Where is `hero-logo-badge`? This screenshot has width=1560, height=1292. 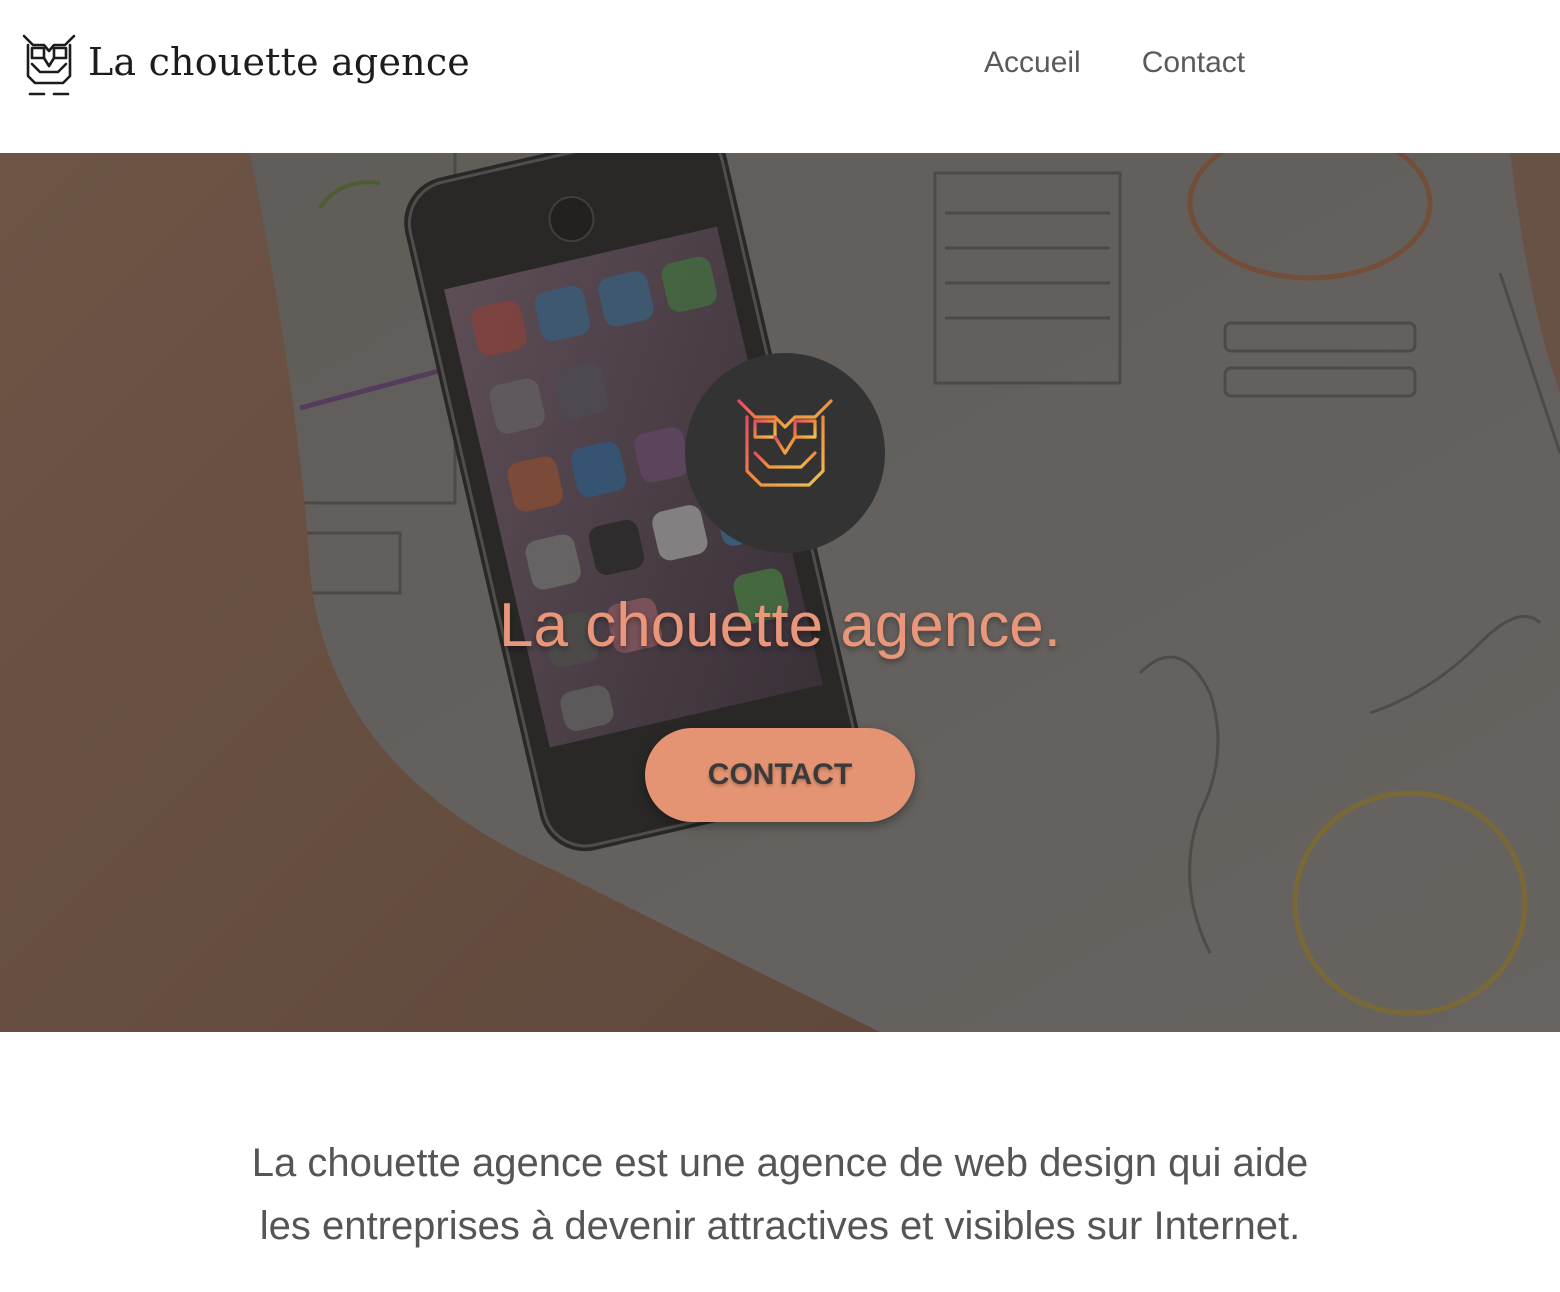 hero-logo-badge is located at coordinates (785, 453).